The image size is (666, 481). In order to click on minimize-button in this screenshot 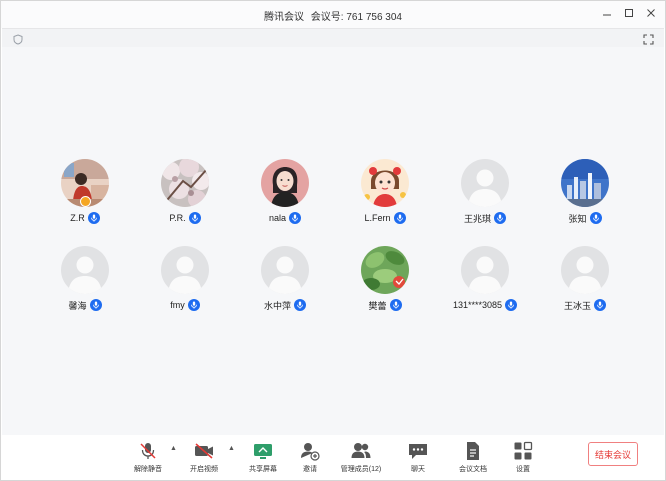, I will do `click(607, 13)`.